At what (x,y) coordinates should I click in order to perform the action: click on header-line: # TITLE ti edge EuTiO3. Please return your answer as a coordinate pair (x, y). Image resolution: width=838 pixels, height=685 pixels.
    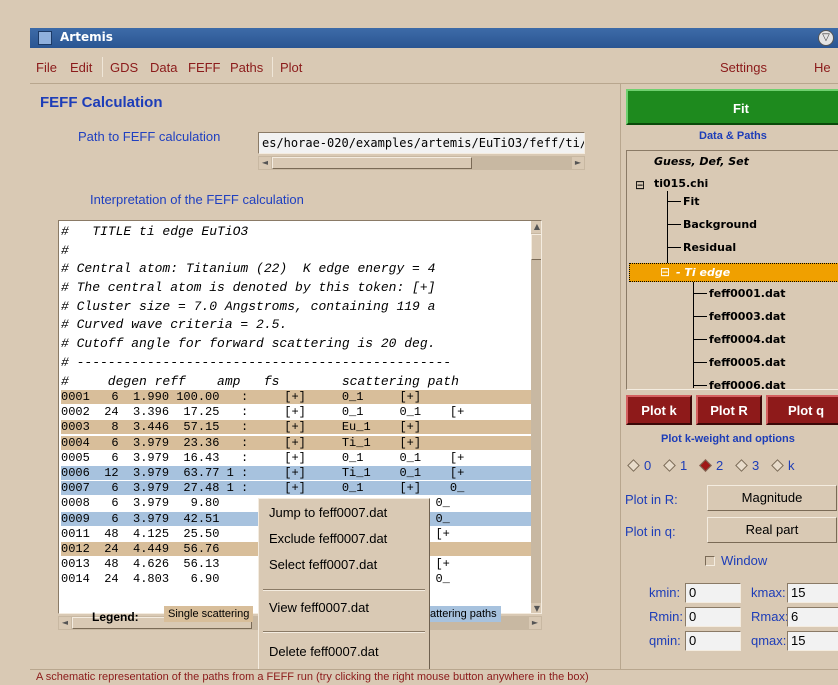
    Looking at the image, I should click on (155, 231).